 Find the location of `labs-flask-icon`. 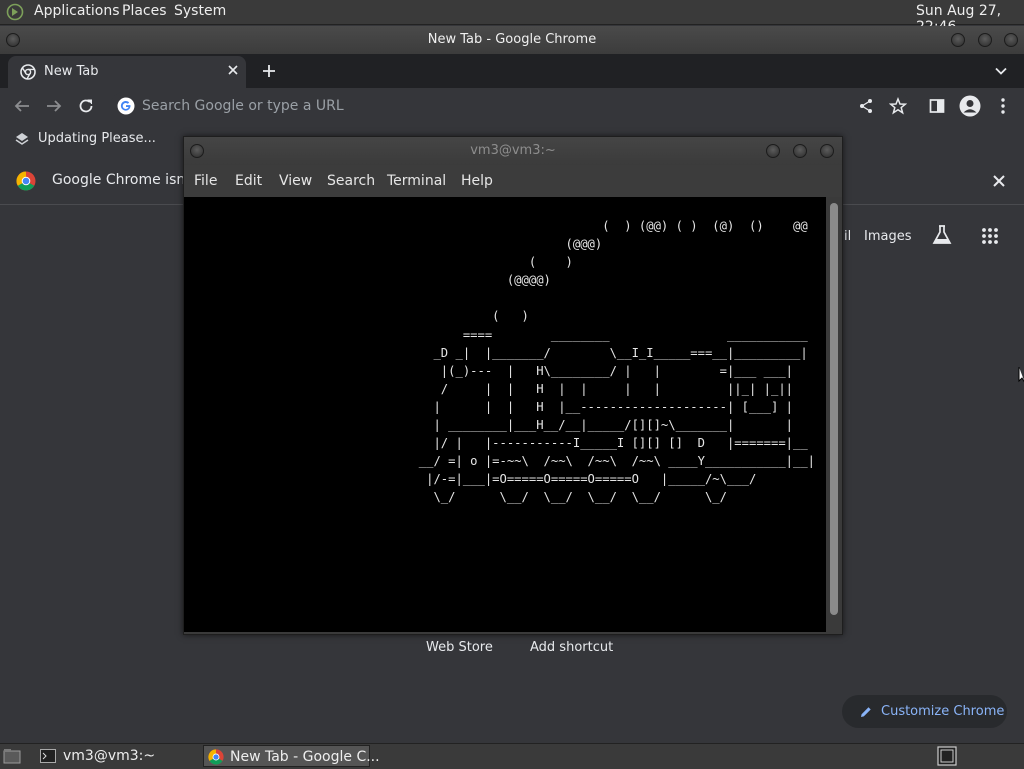

labs-flask-icon is located at coordinates (942, 235).